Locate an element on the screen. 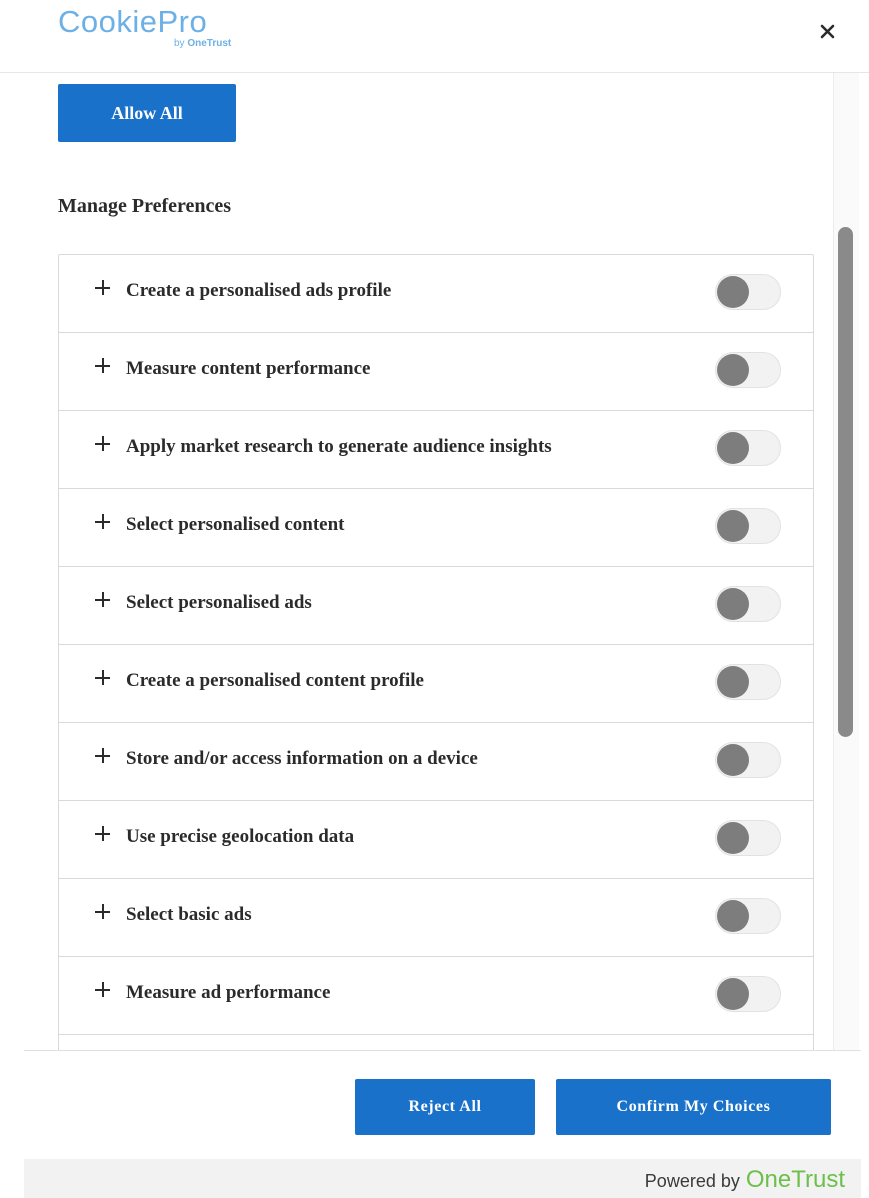  close-icon is located at coordinates (827, 31).